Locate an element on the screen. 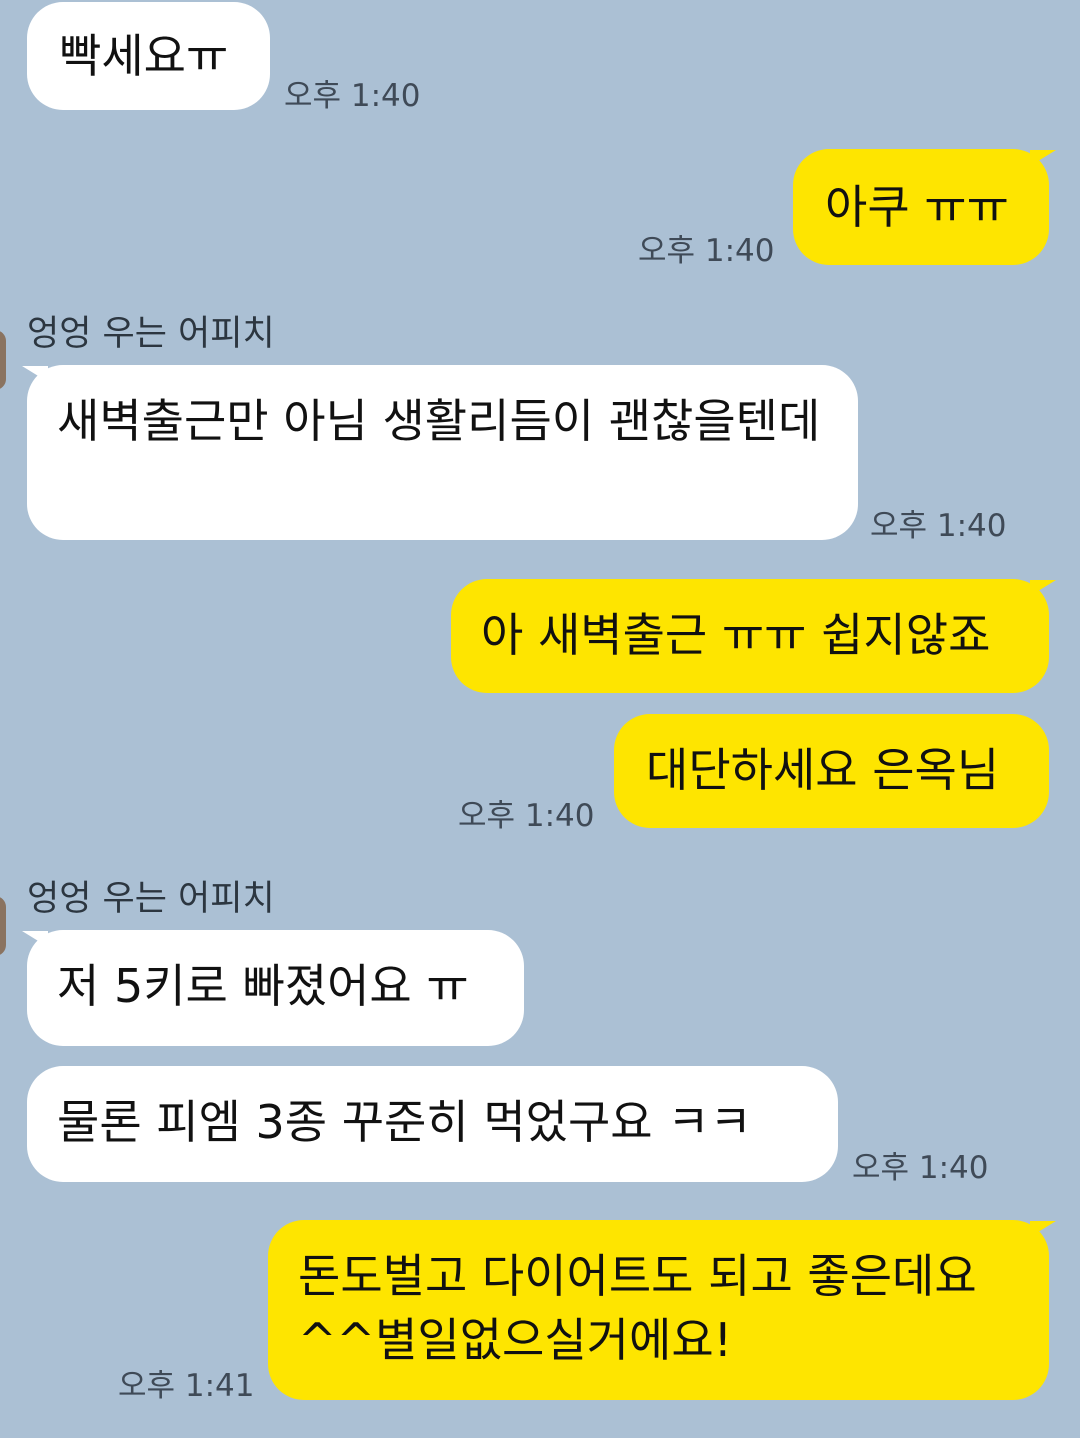 The image size is (1080, 1438). message-bubble-incoming: 빡세요ㅠ is located at coordinates (148, 56).